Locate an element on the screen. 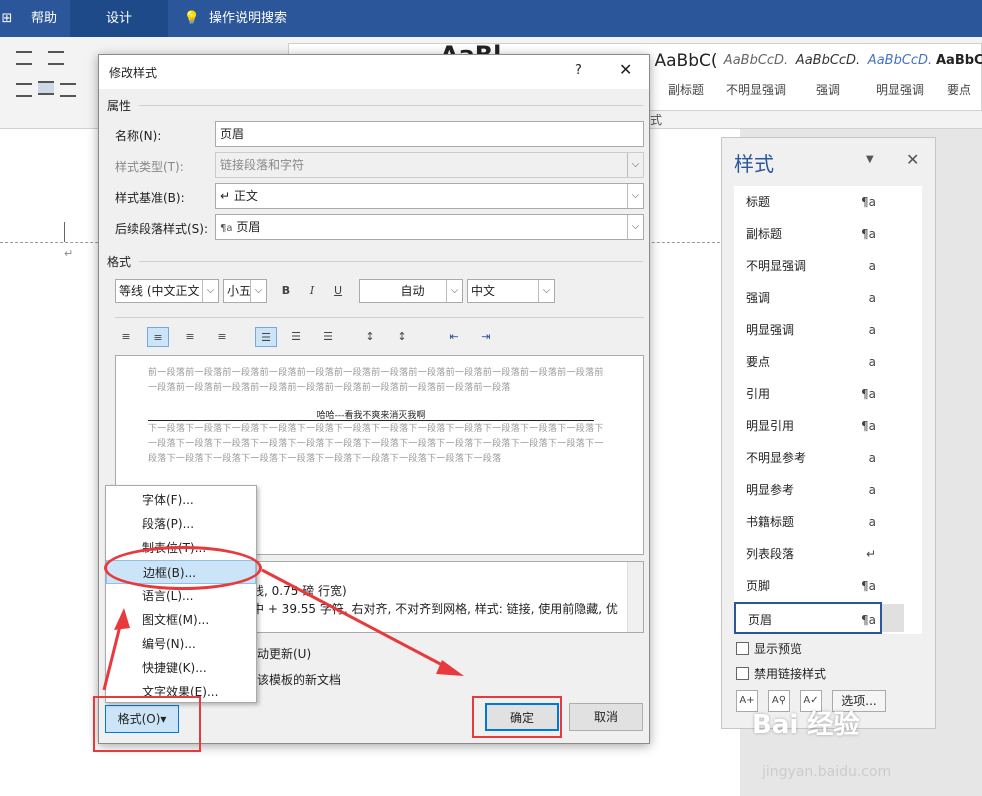 Image resolution: width=982 pixels, height=796 pixels. watermark: Bai 经验 is located at coordinates (806, 725).